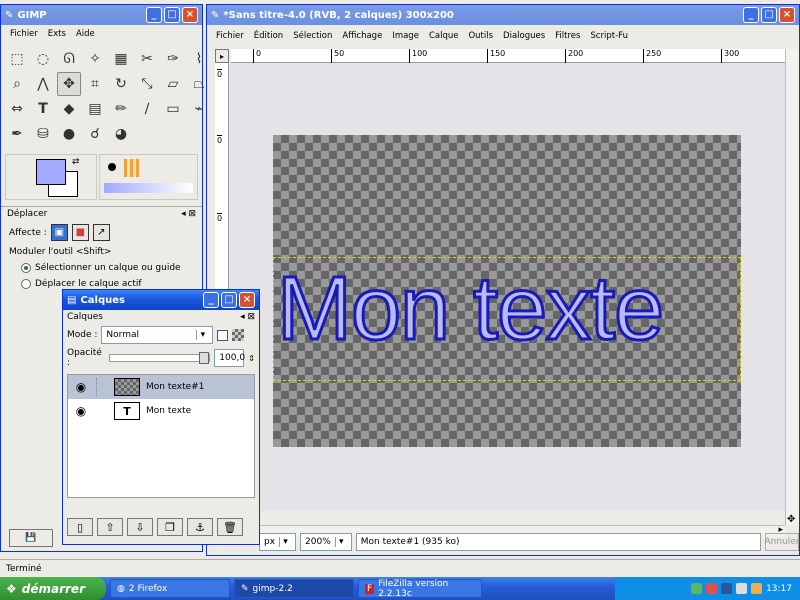 The width and height of the screenshot is (800, 600). What do you see at coordinates (757, 588) in the screenshot?
I see `shield-icon` at bounding box center [757, 588].